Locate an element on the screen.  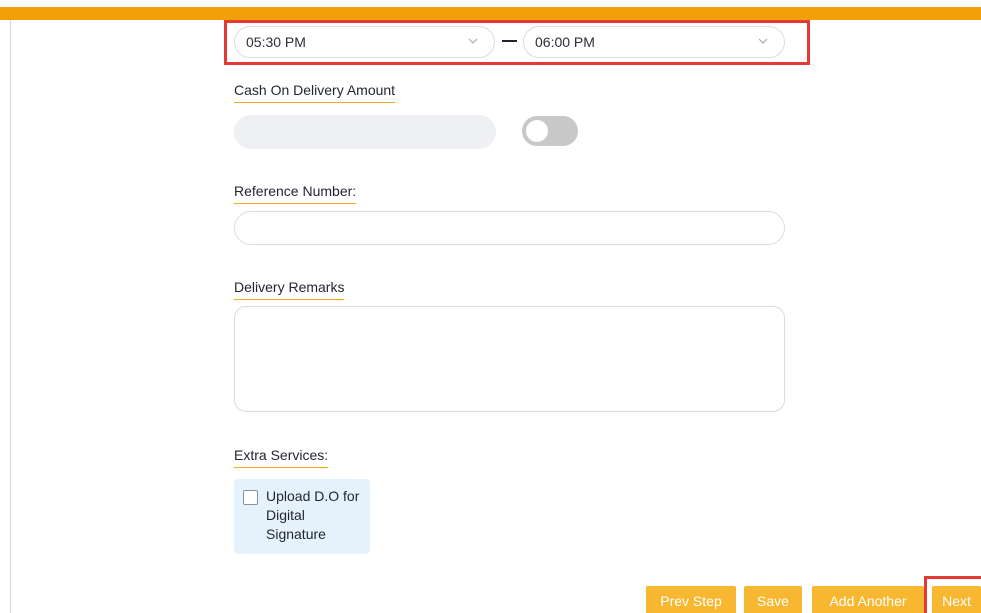
time-range-highlight is located at coordinates (517, 42).